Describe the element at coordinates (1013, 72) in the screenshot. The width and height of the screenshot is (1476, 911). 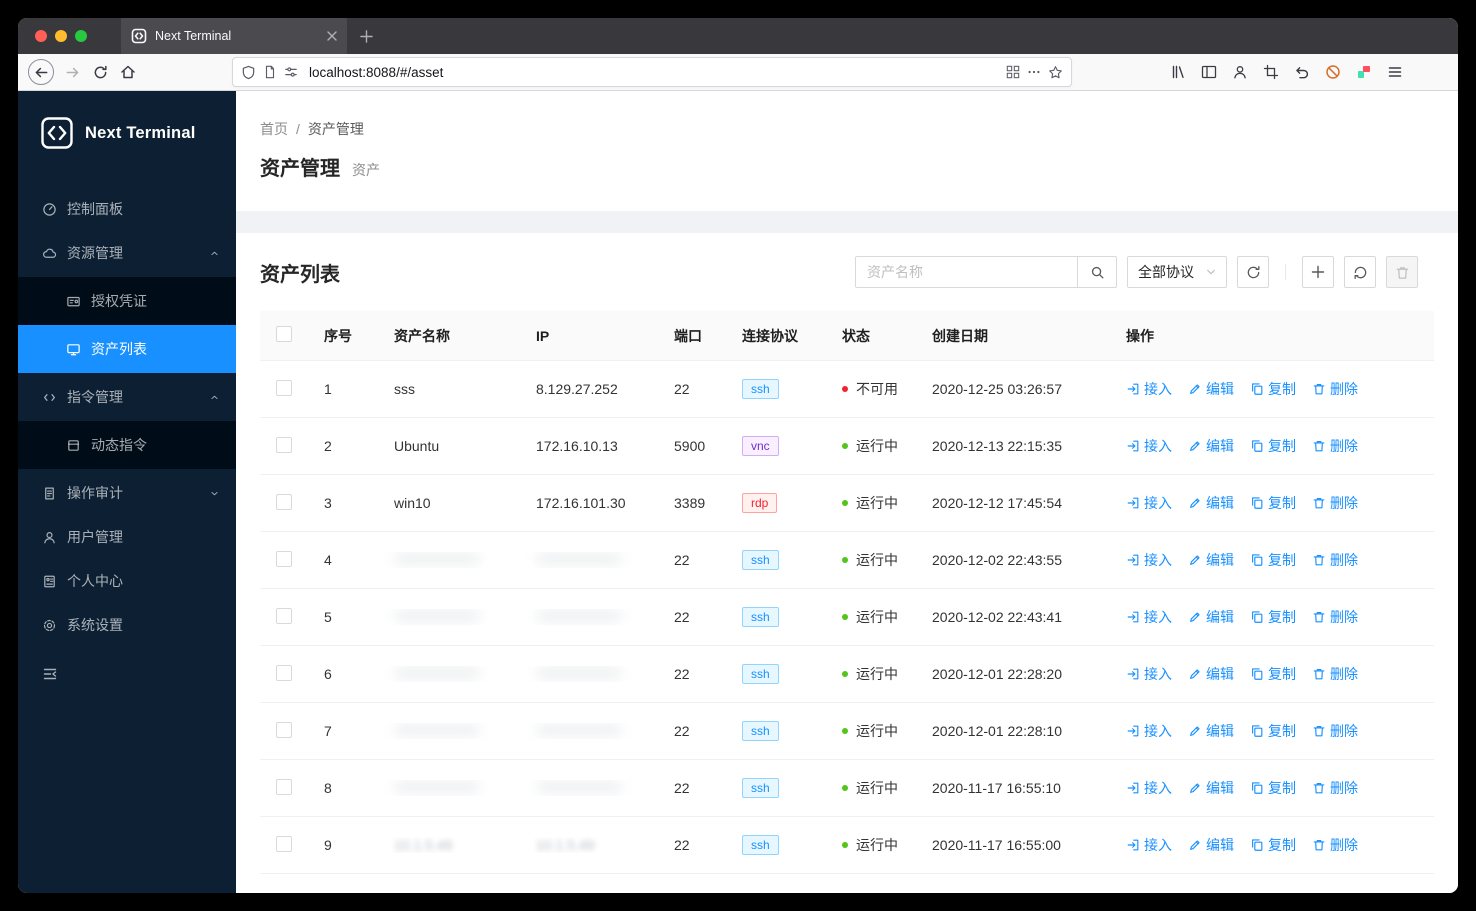
I see `highlights-grid-icon` at that location.